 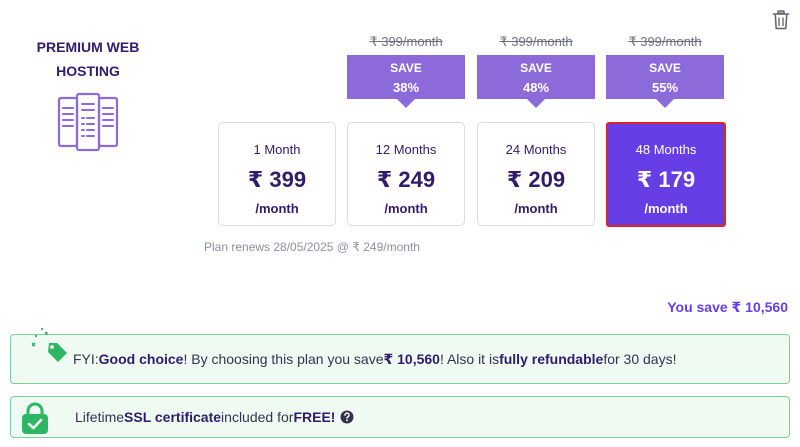 I want to click on save-badge-12: SAVE 38%, so click(x=406, y=81).